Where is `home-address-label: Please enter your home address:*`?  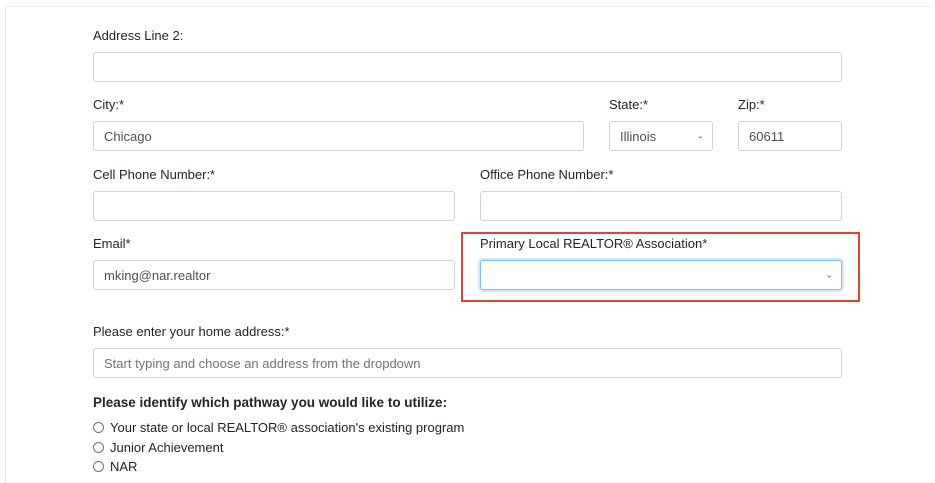
home-address-label: Please enter your home address:* is located at coordinates (191, 331).